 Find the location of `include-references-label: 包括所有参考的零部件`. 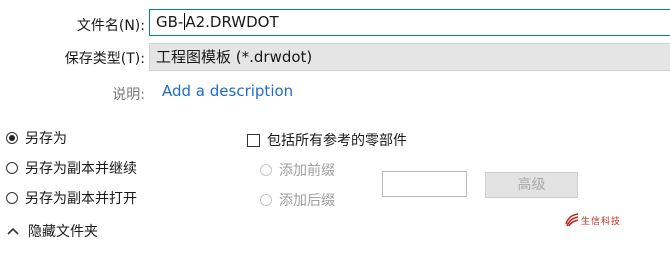

include-references-label: 包括所有参考的零部件 is located at coordinates (337, 141).